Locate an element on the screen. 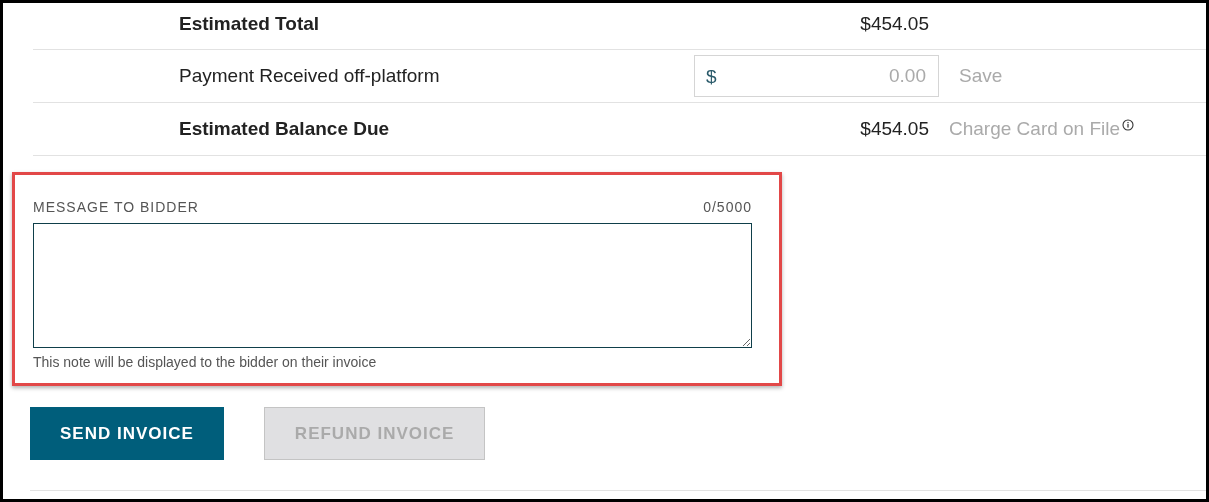 Image resolution: width=1209 pixels, height=502 pixels. message-field is located at coordinates (392, 285).